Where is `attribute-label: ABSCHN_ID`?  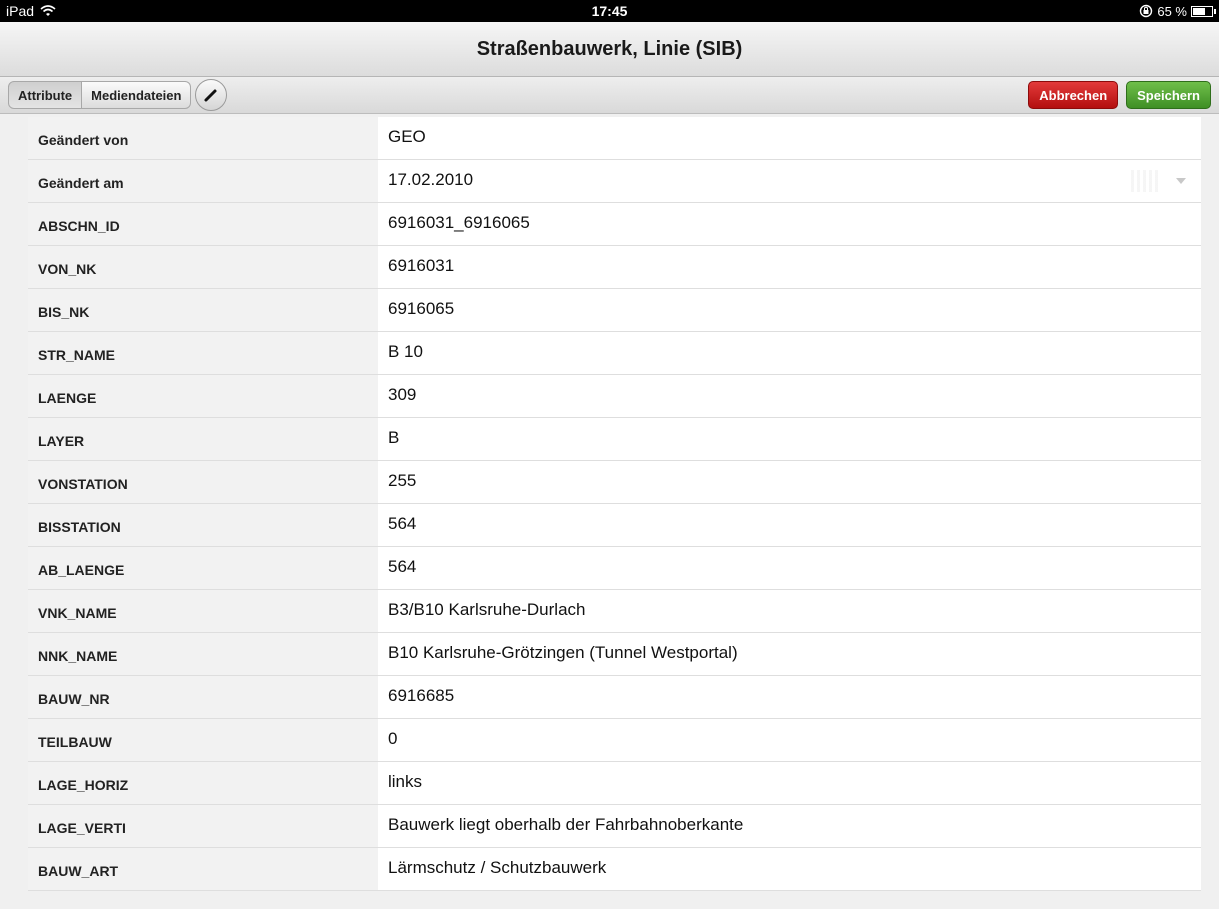
attribute-label: ABSCHN_ID is located at coordinates (203, 224).